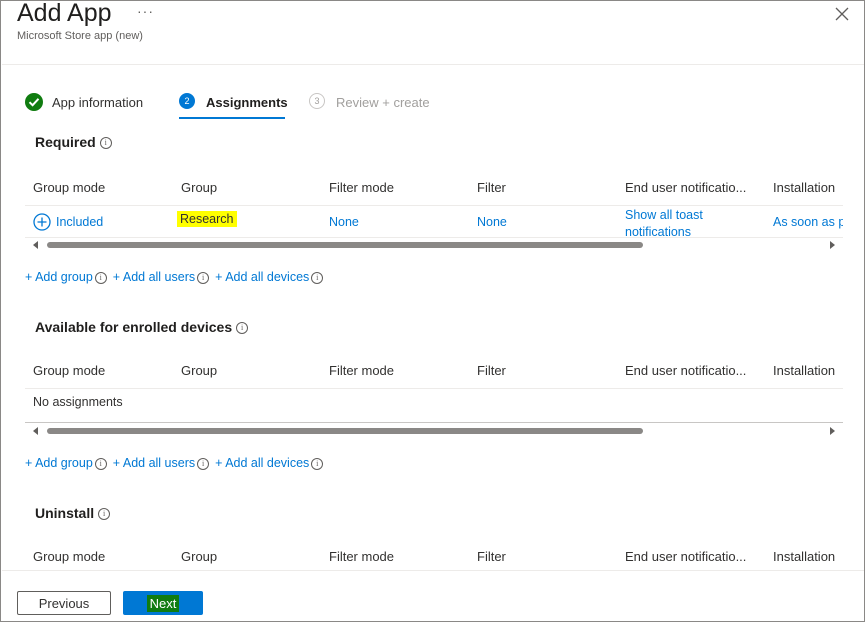  I want to click on filter-mode-link: None, so click(344, 222).